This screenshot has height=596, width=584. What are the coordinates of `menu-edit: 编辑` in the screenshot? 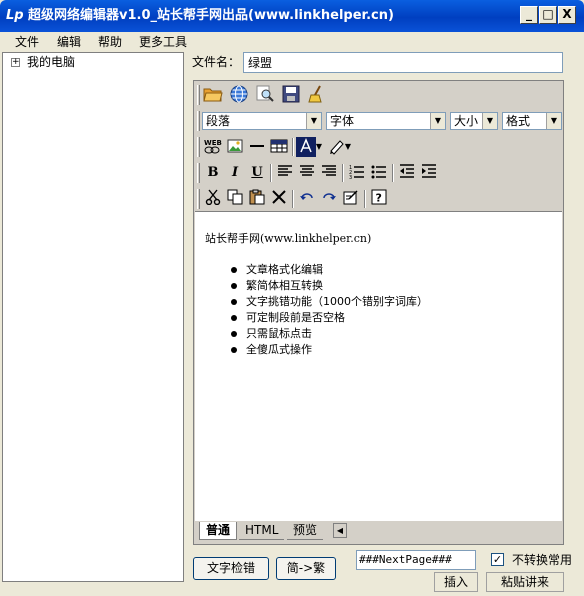 It's located at (69, 42).